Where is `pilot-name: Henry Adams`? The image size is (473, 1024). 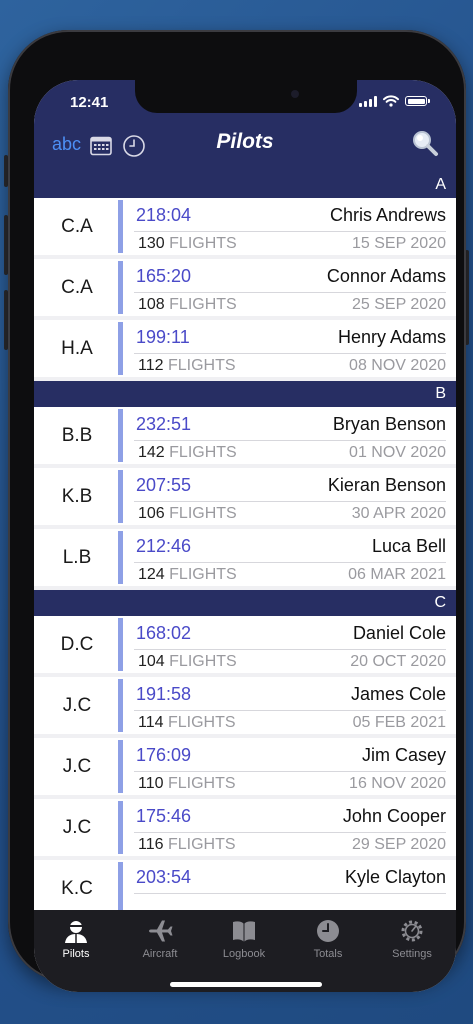 pilot-name: Henry Adams is located at coordinates (391, 337).